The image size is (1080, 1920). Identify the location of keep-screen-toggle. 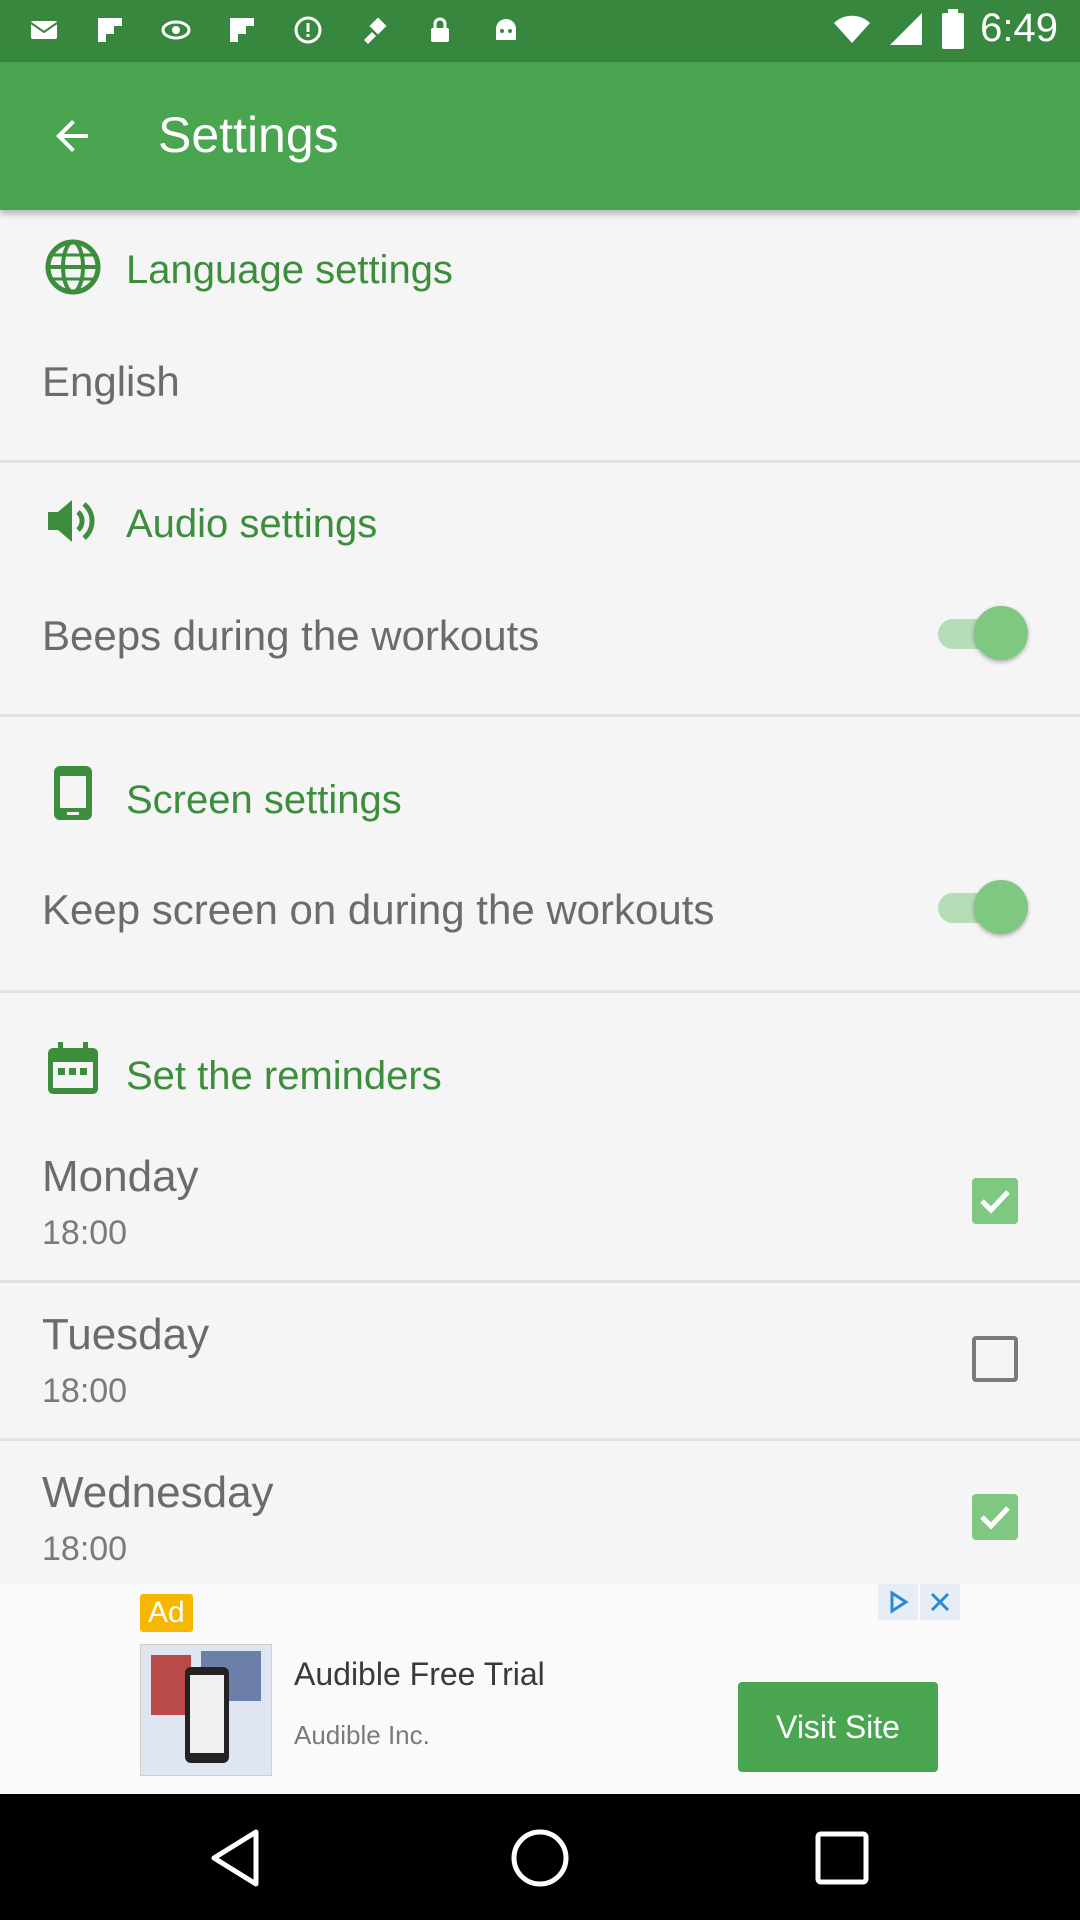
(984, 908).